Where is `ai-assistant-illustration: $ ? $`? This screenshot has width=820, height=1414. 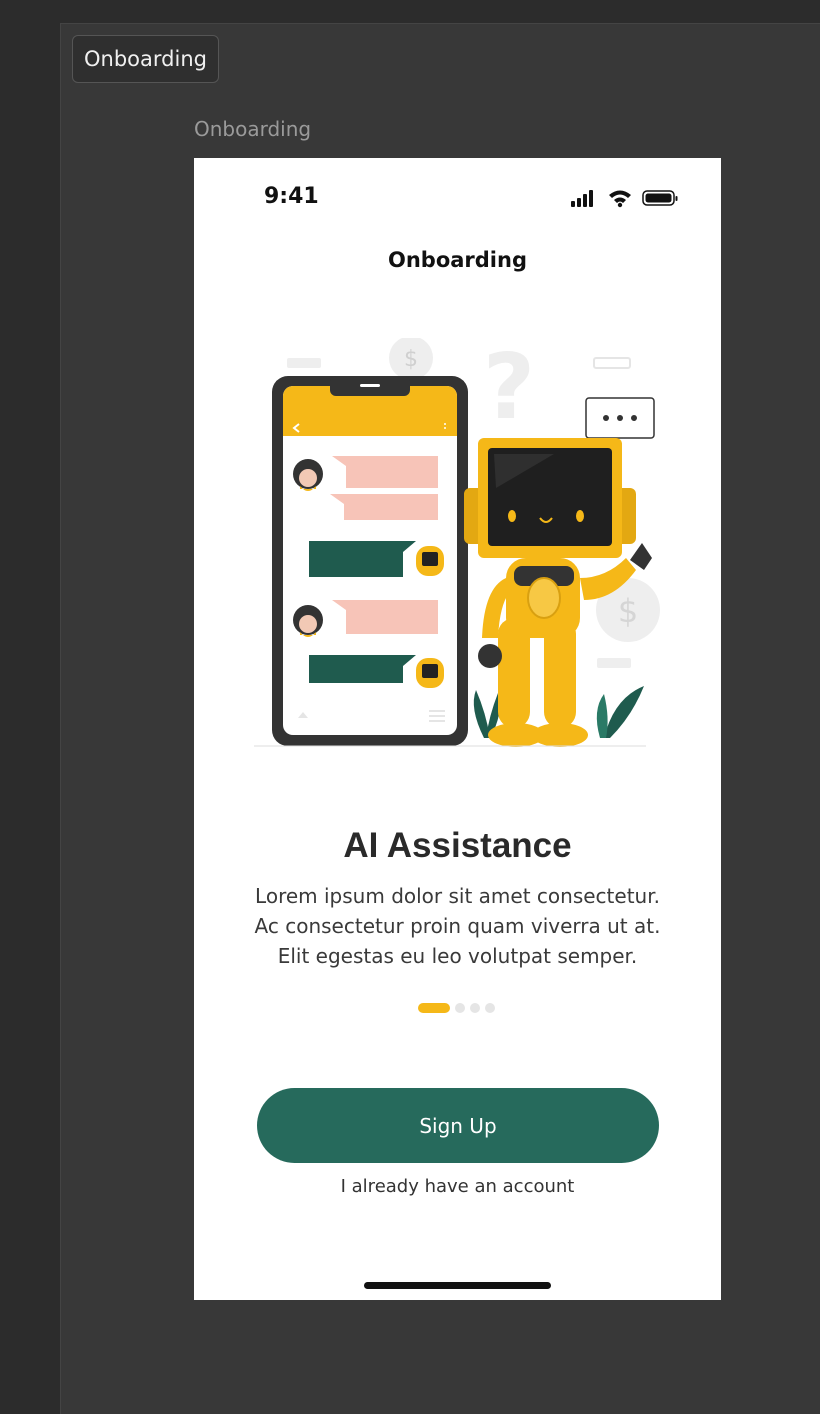 ai-assistant-illustration: $ ? $ is located at coordinates (457, 542).